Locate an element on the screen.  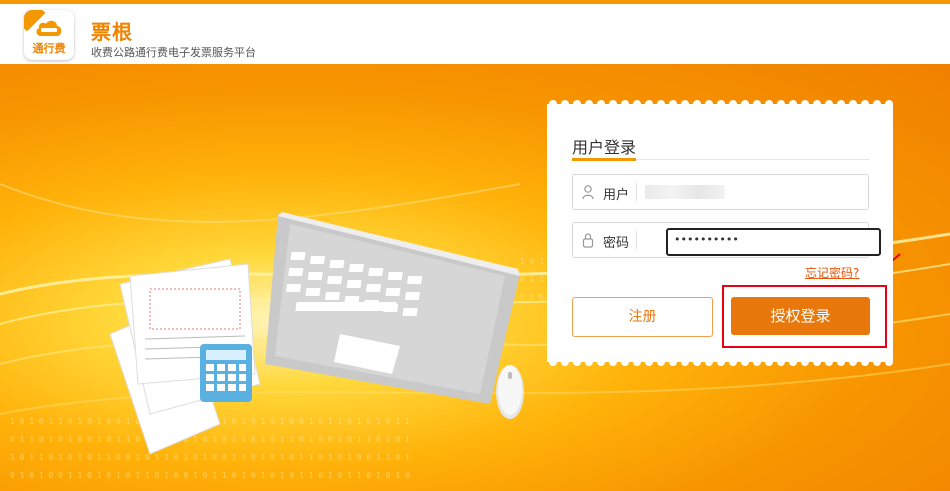
password-input: •••••••••• is located at coordinates (773, 242).